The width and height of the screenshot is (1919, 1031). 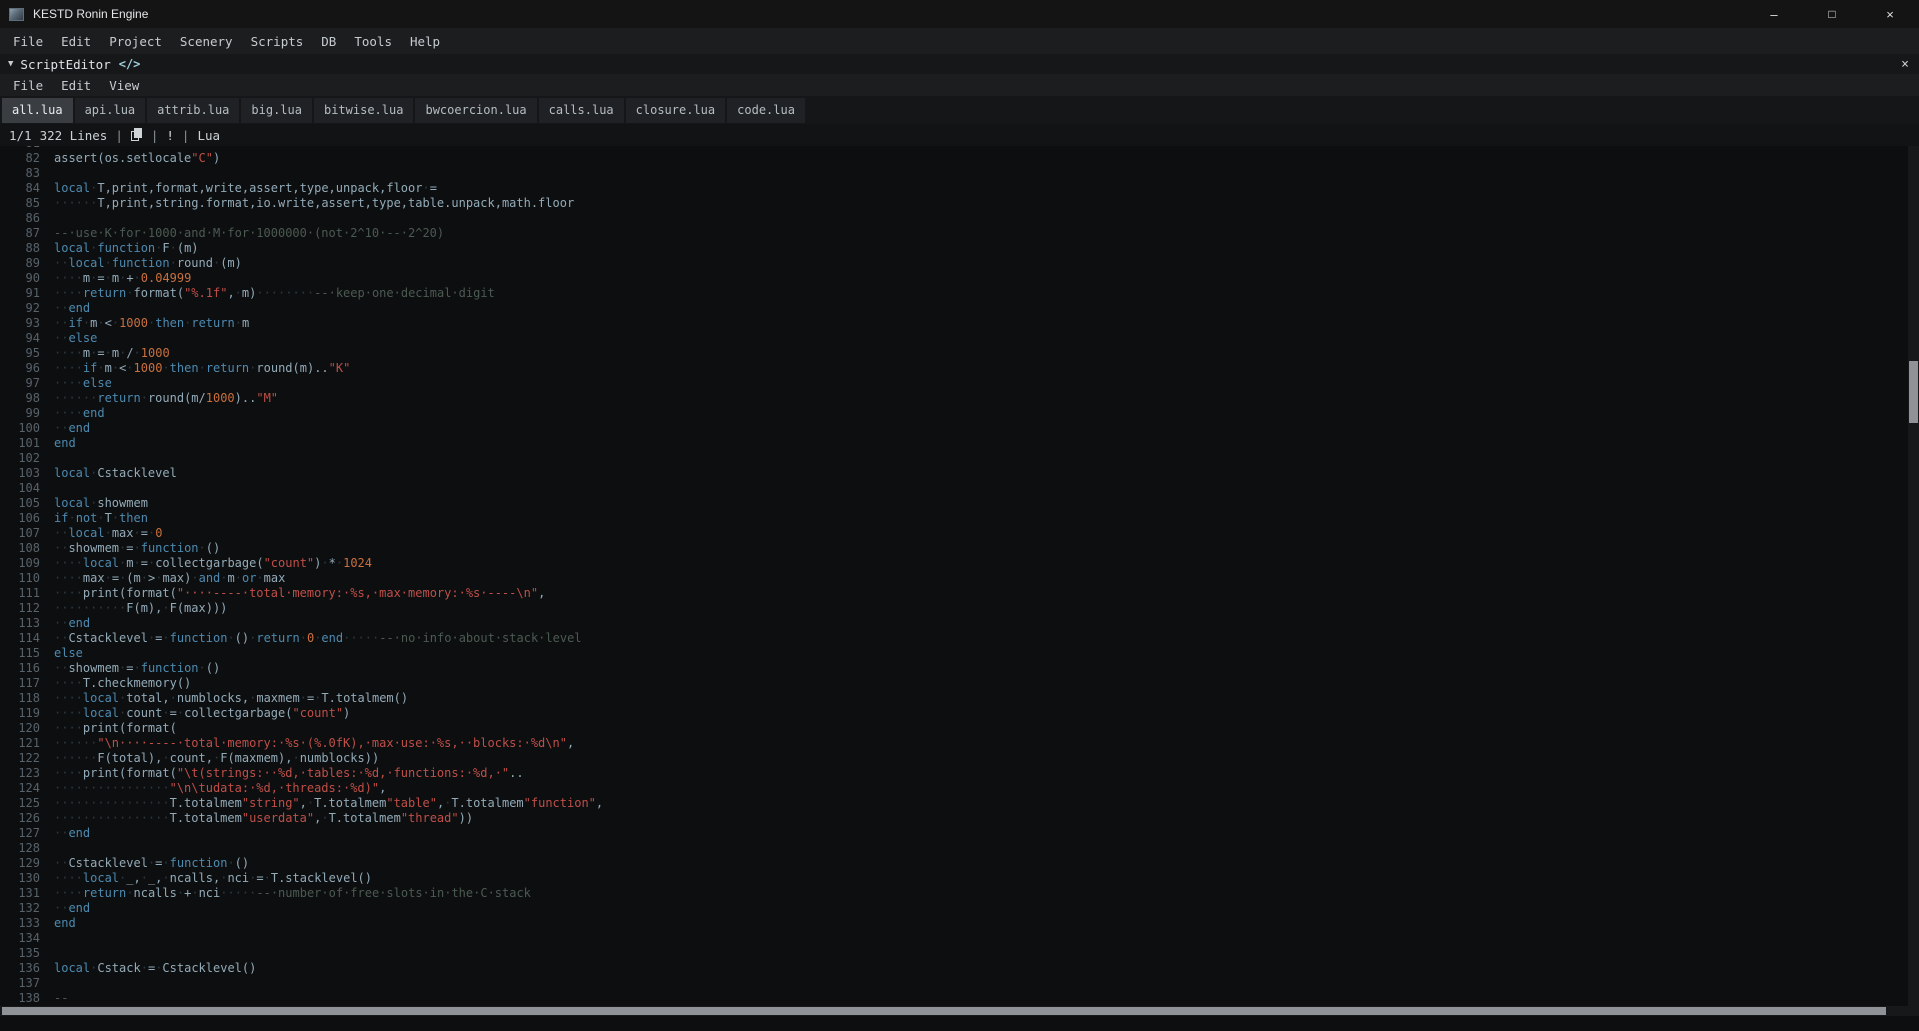 I want to click on code-line: 136 local·Cstack·=·Cstacklevel(), so click(x=959, y=968).